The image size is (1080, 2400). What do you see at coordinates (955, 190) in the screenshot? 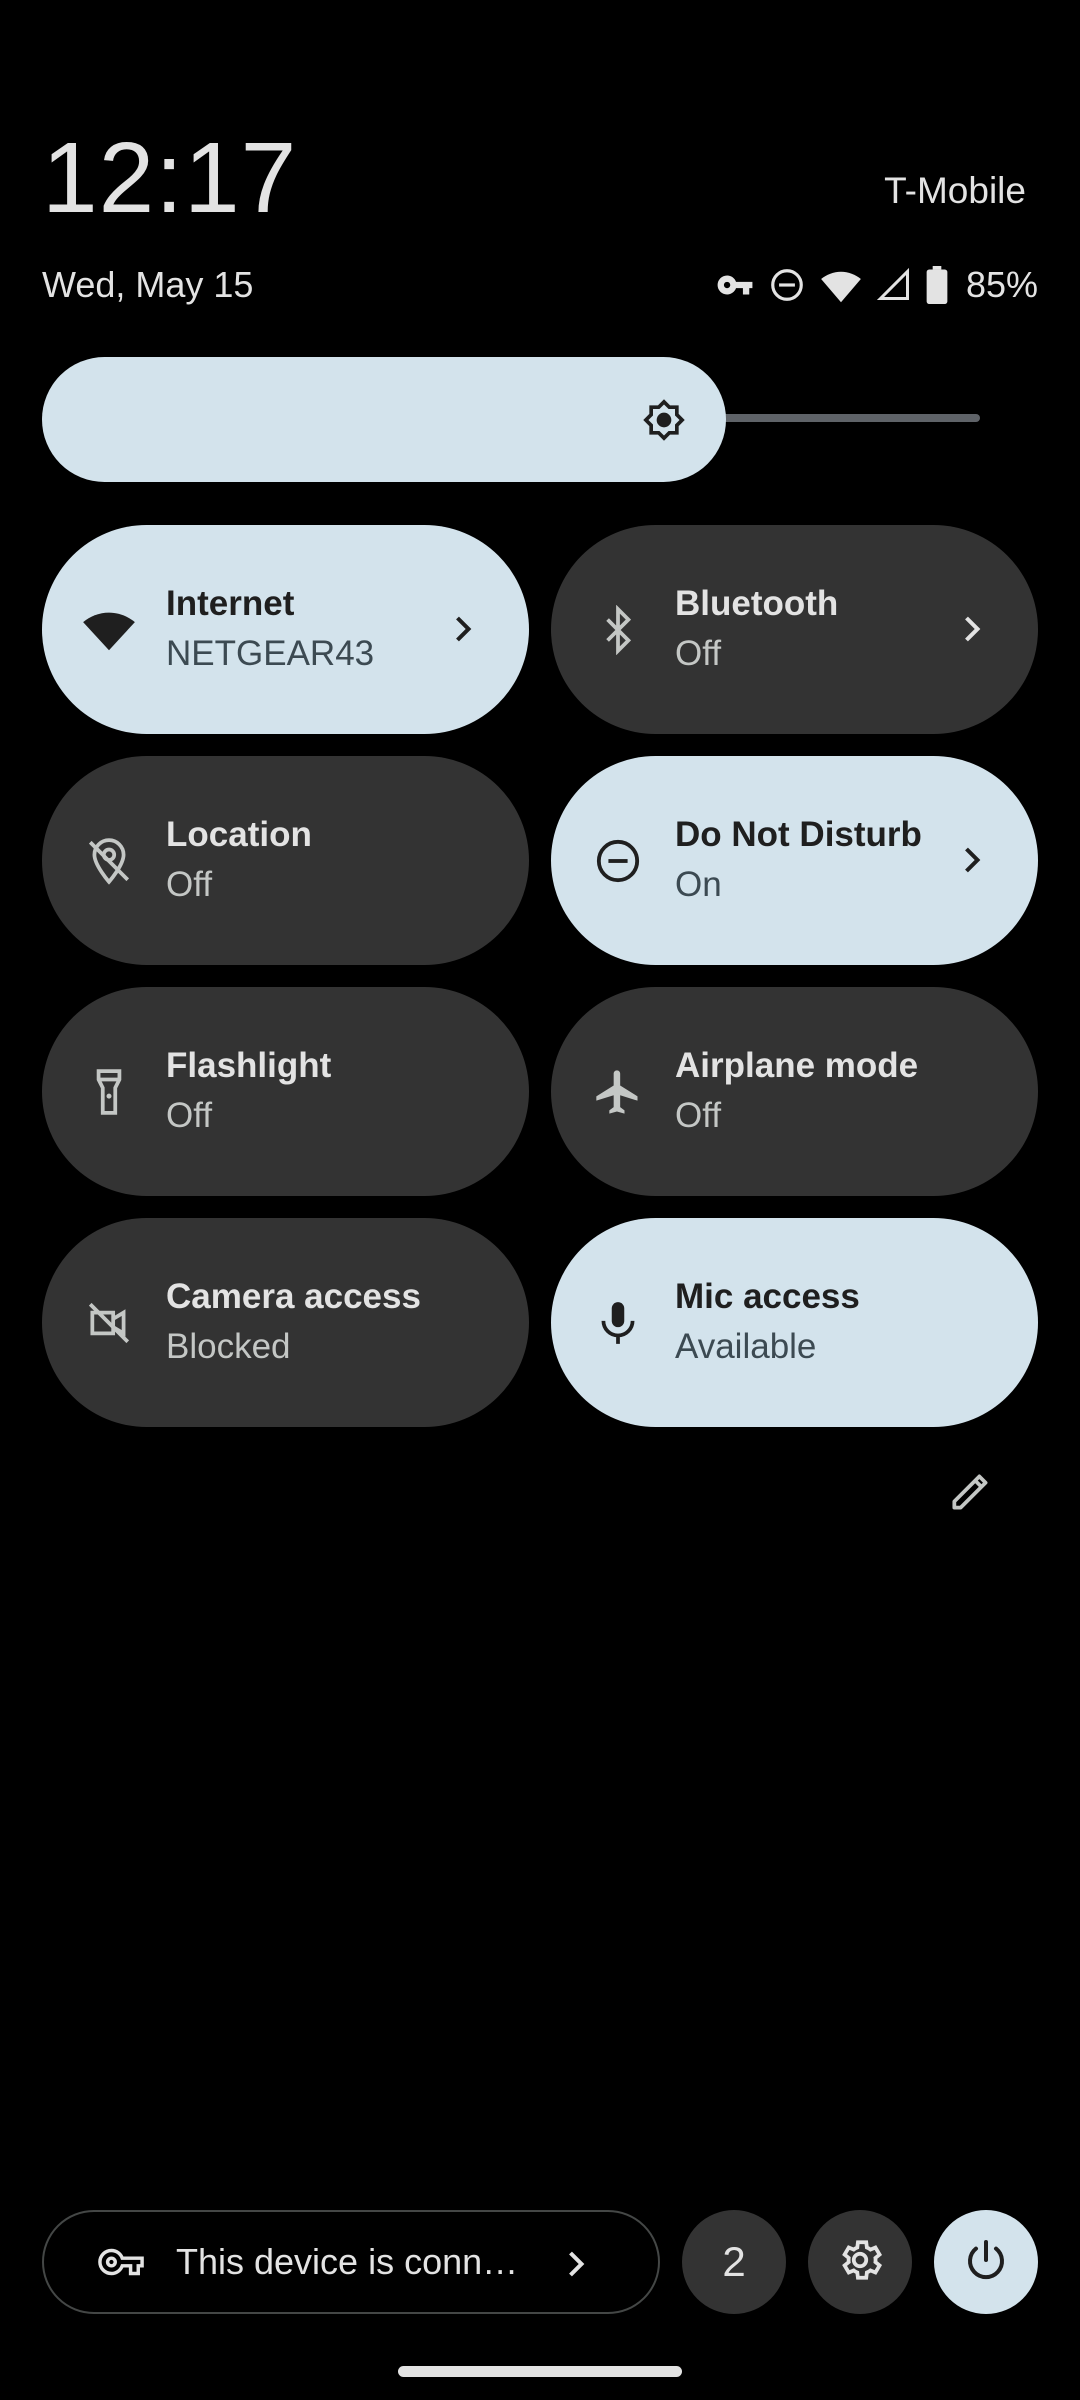
I see `carrier-label: T-Mobile` at bounding box center [955, 190].